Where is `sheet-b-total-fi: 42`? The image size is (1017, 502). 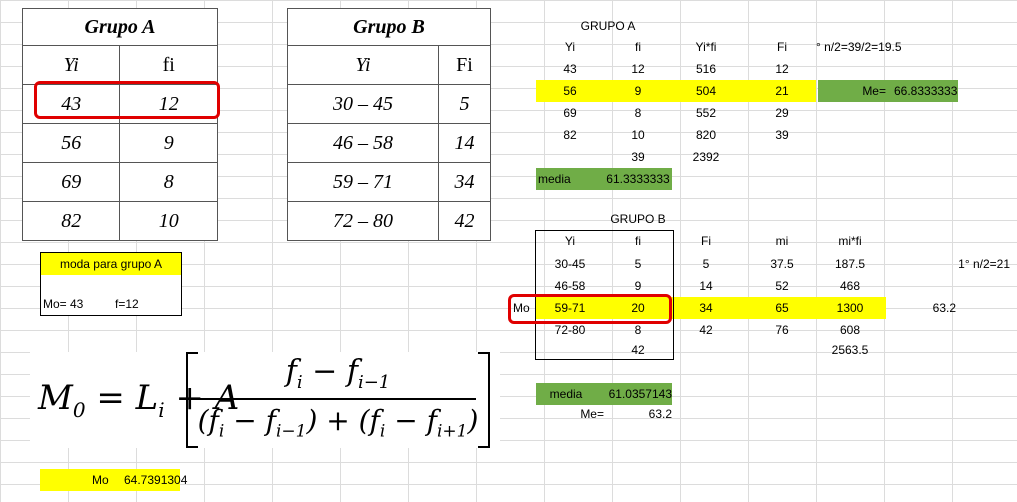 sheet-b-total-fi: 42 is located at coordinates (638, 350).